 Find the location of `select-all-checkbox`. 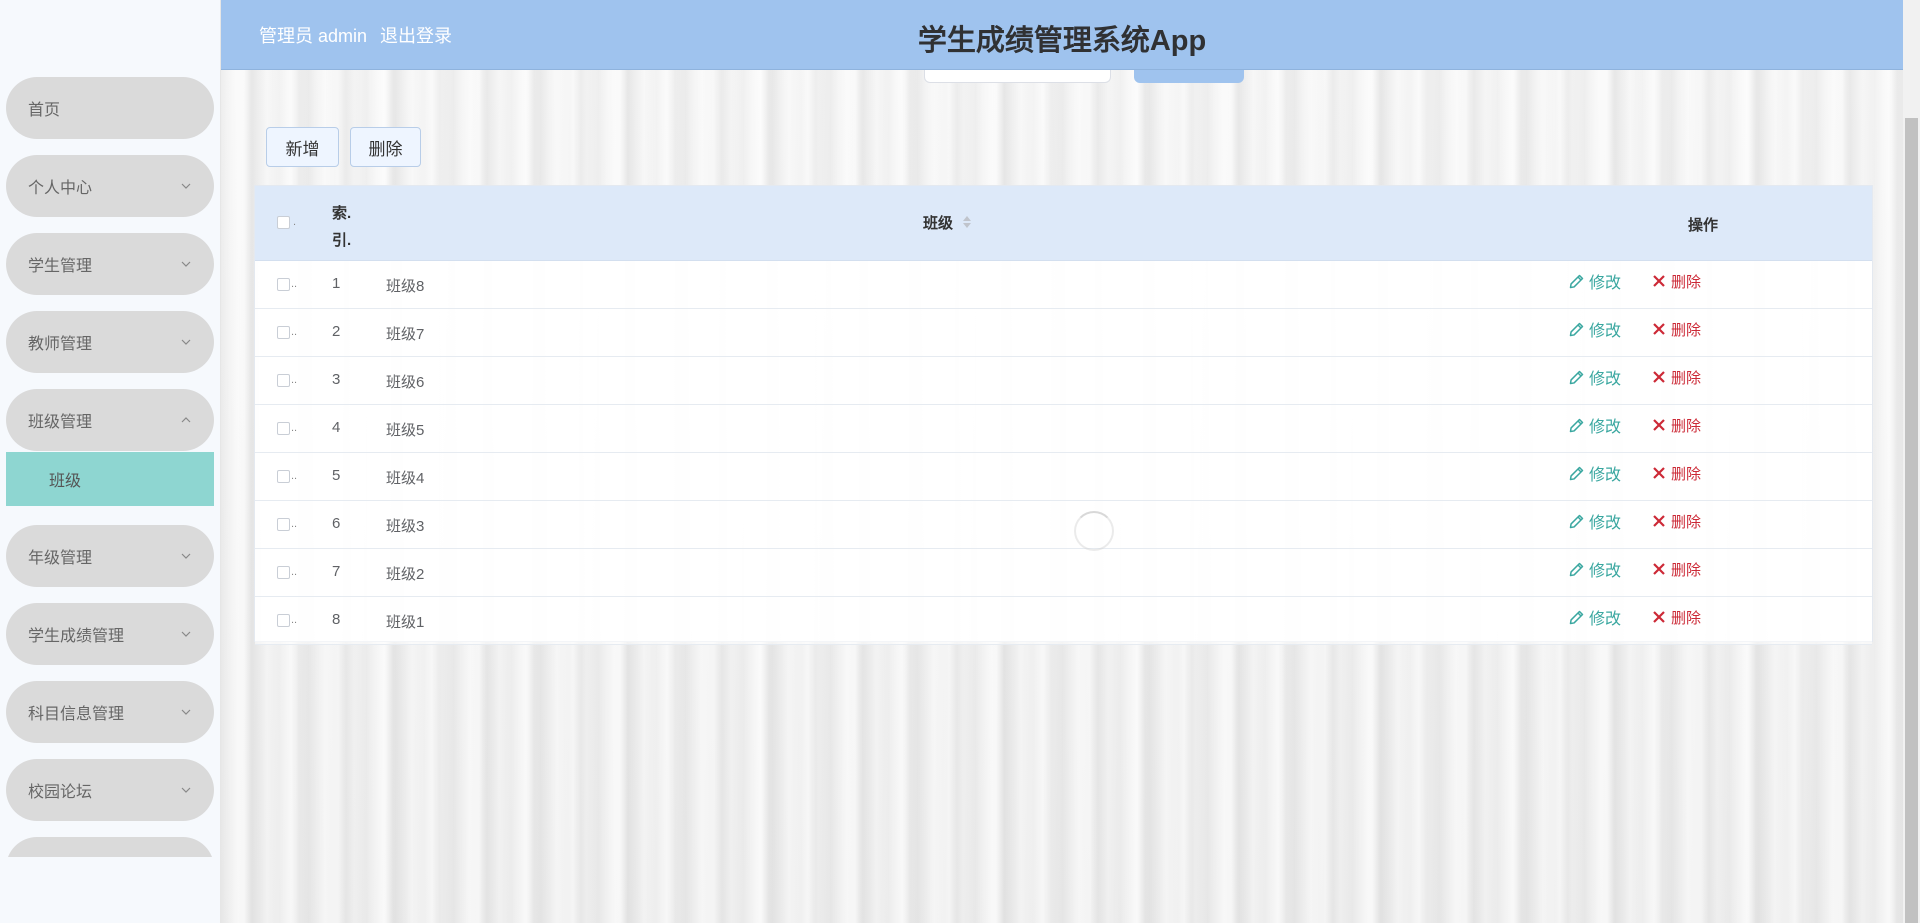

select-all-checkbox is located at coordinates (283, 222).